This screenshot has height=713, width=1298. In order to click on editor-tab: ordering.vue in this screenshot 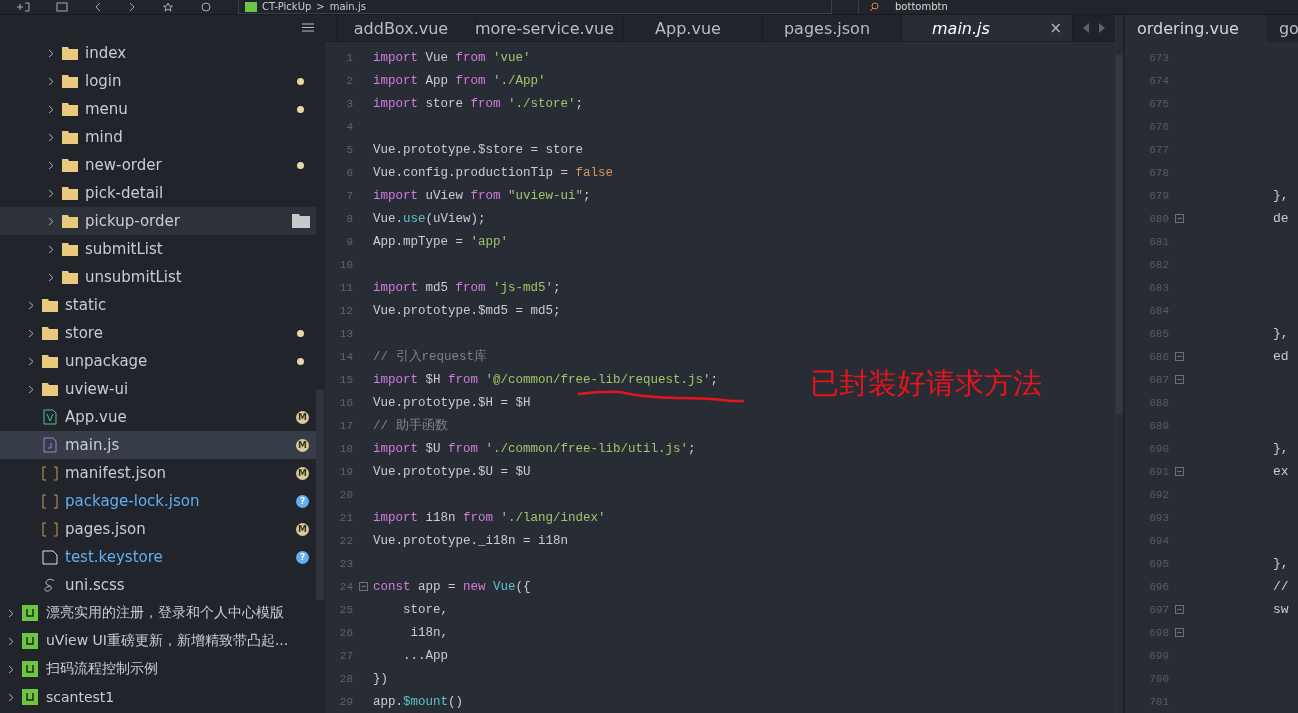, I will do `click(1196, 28)`.